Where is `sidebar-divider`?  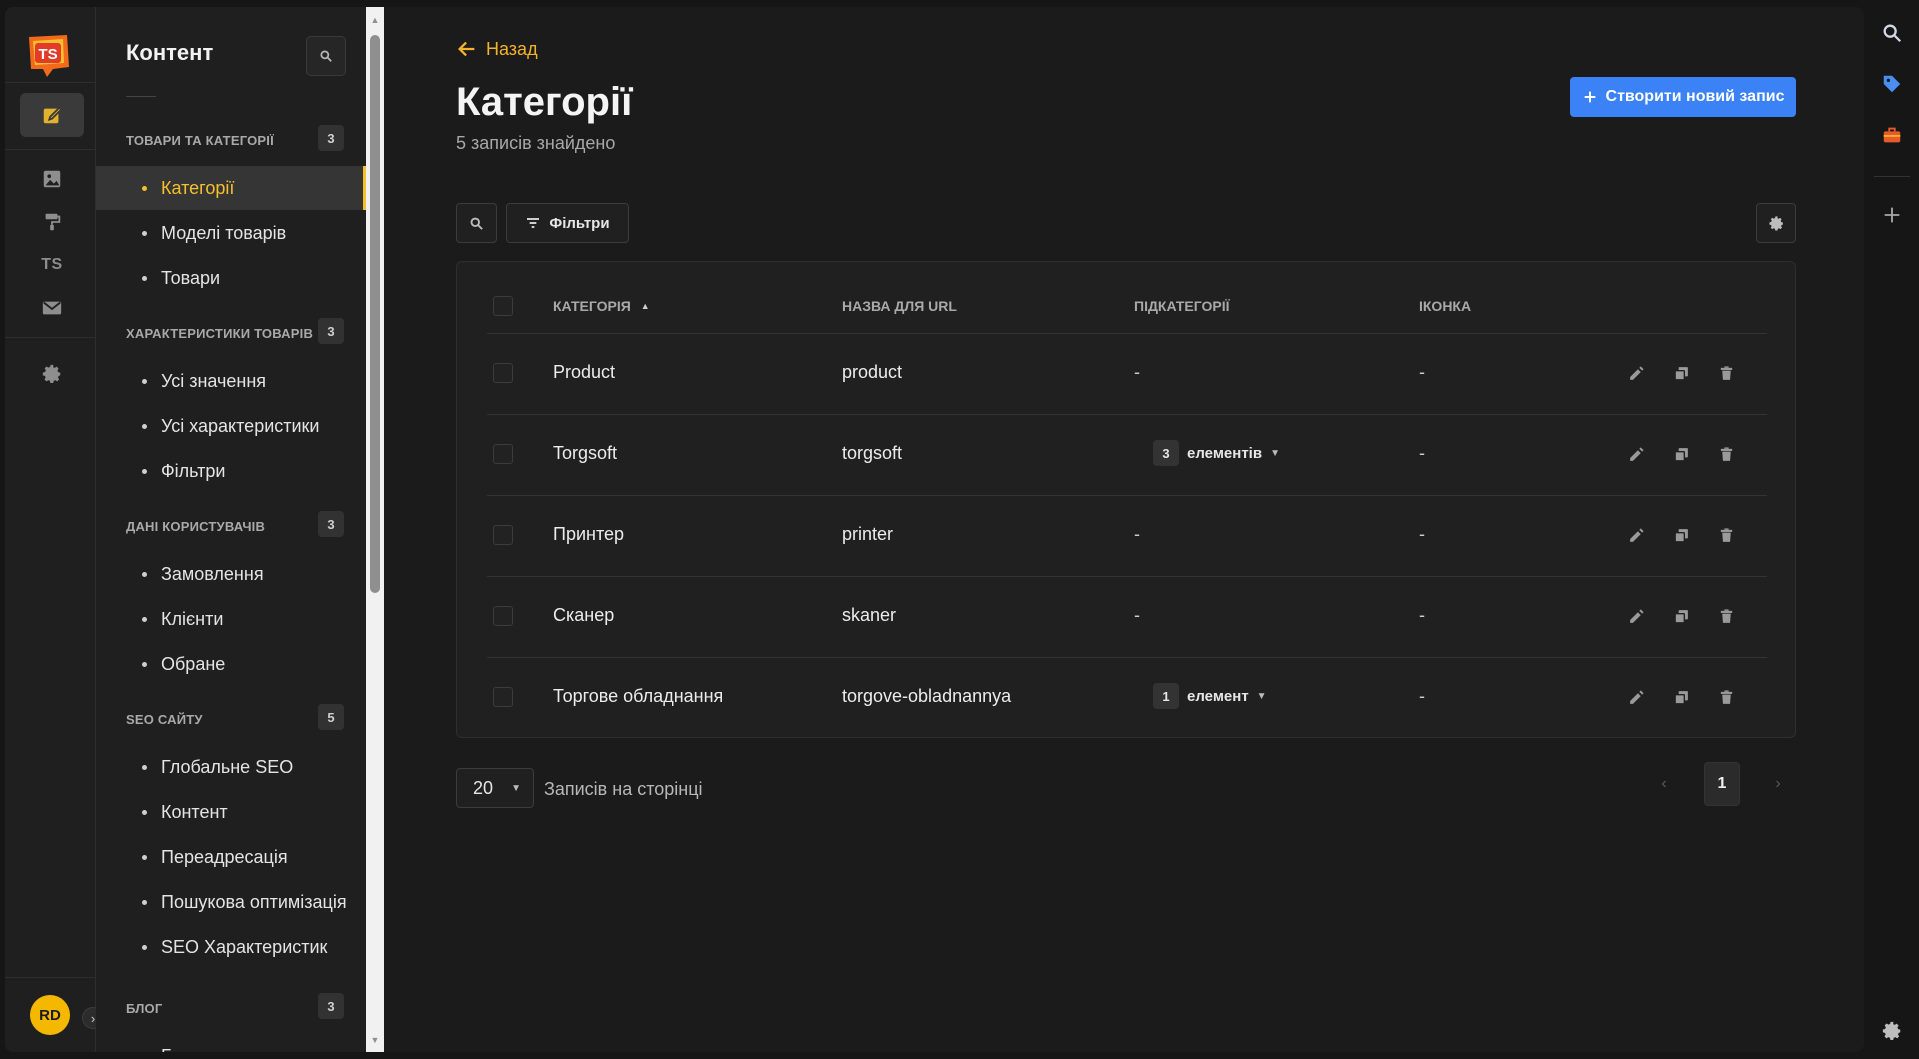
sidebar-divider is located at coordinates (141, 96).